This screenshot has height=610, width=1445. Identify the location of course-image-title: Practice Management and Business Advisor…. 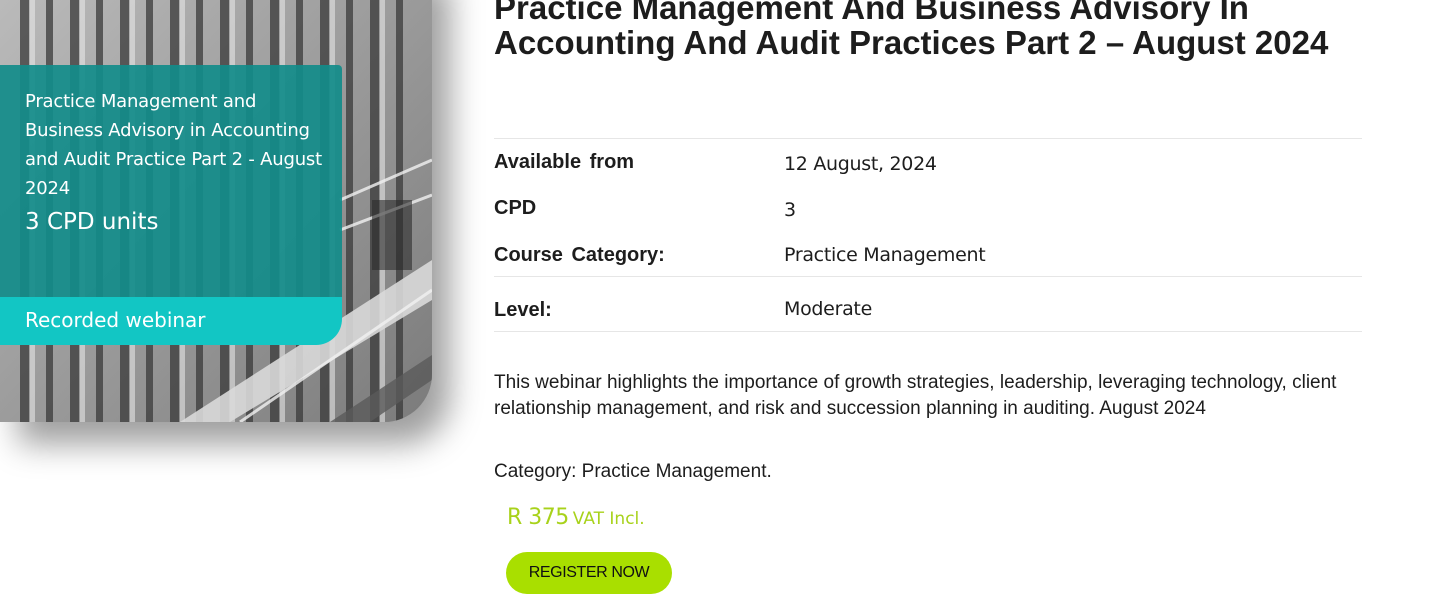
(173, 145).